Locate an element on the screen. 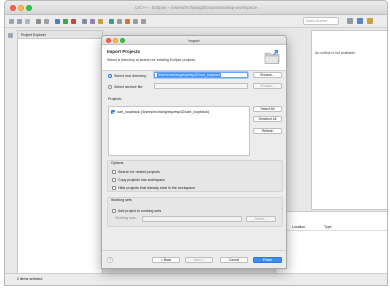 This screenshot has width=390, height=300. import-folder-icon is located at coordinates (272, 57).